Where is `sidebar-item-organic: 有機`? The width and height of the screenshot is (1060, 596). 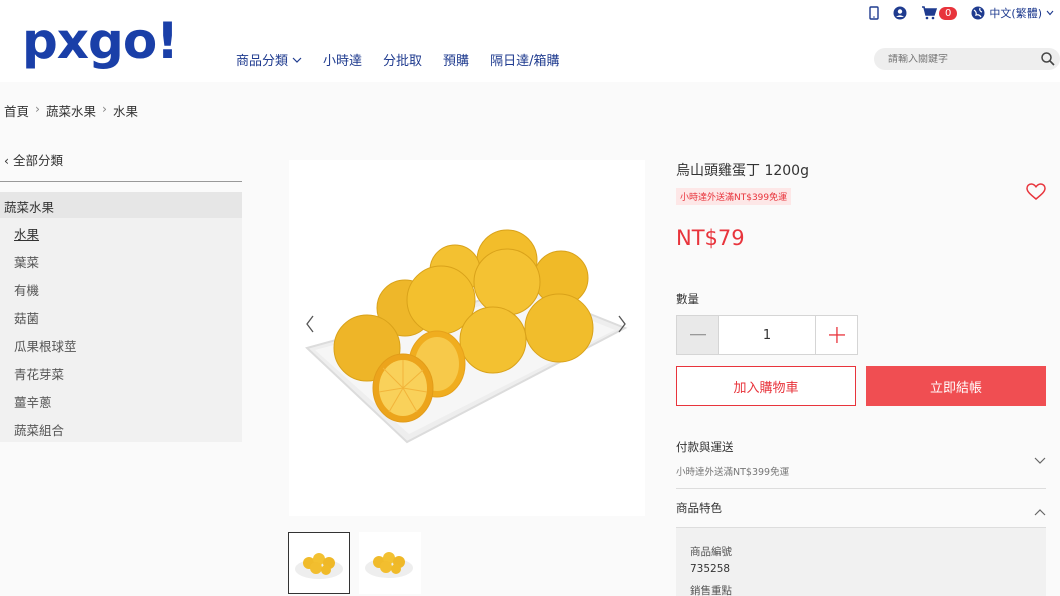 sidebar-item-organic: 有機 is located at coordinates (45, 294).